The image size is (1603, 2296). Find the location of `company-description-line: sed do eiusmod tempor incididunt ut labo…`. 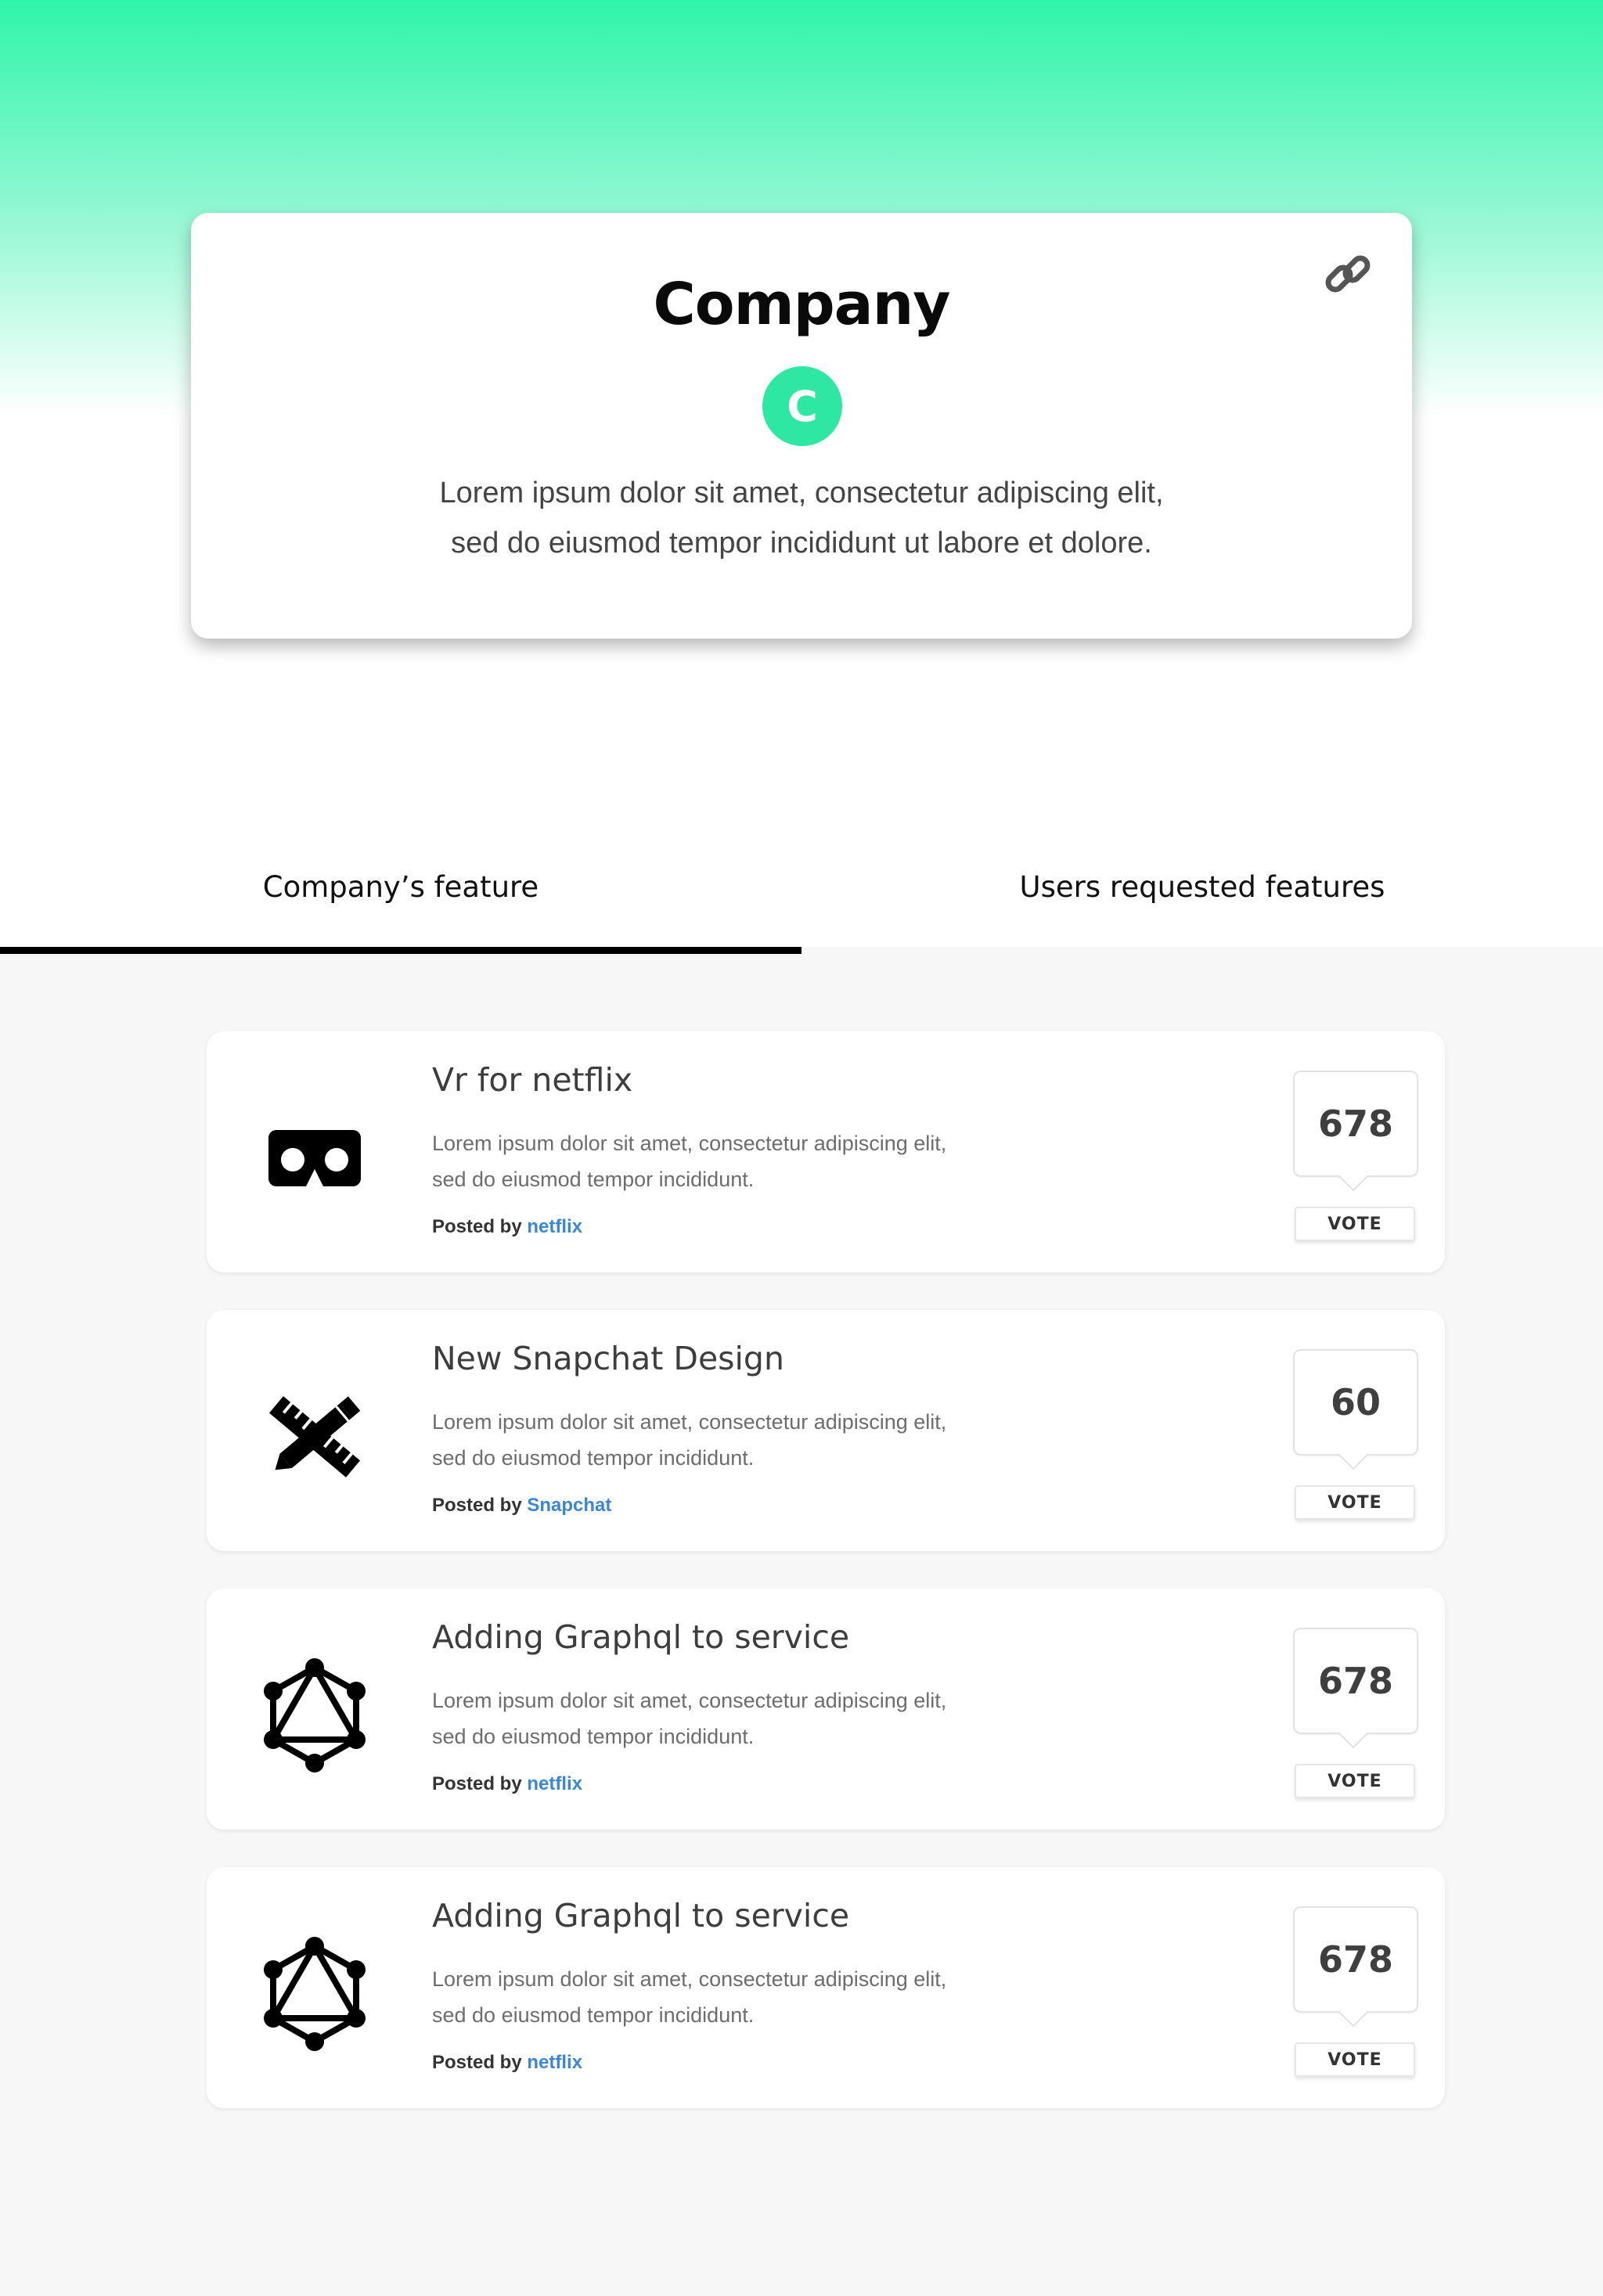

company-description-line: sed do eiusmod tempor incididunt ut labo… is located at coordinates (801, 543).